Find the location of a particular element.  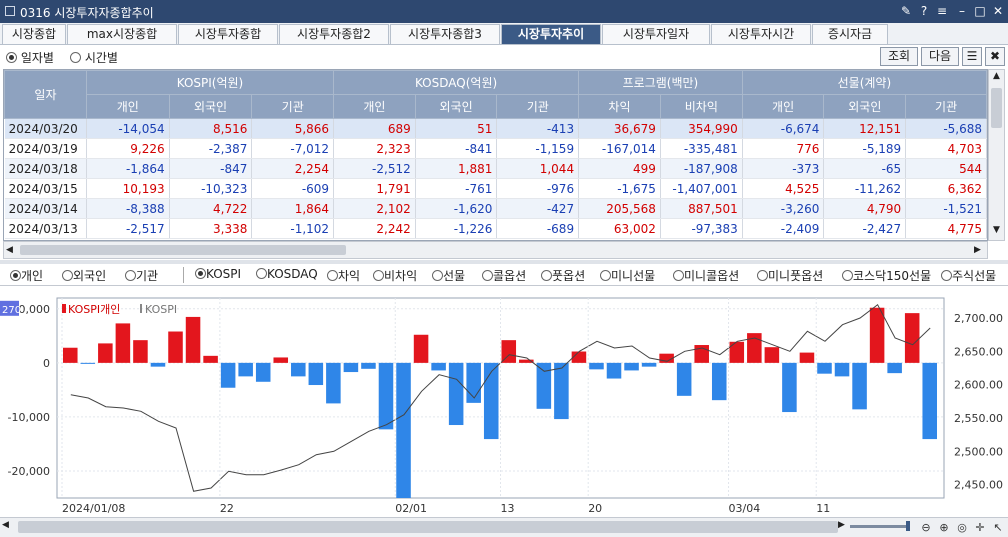

x-tick: 13 is located at coordinates (508, 508).